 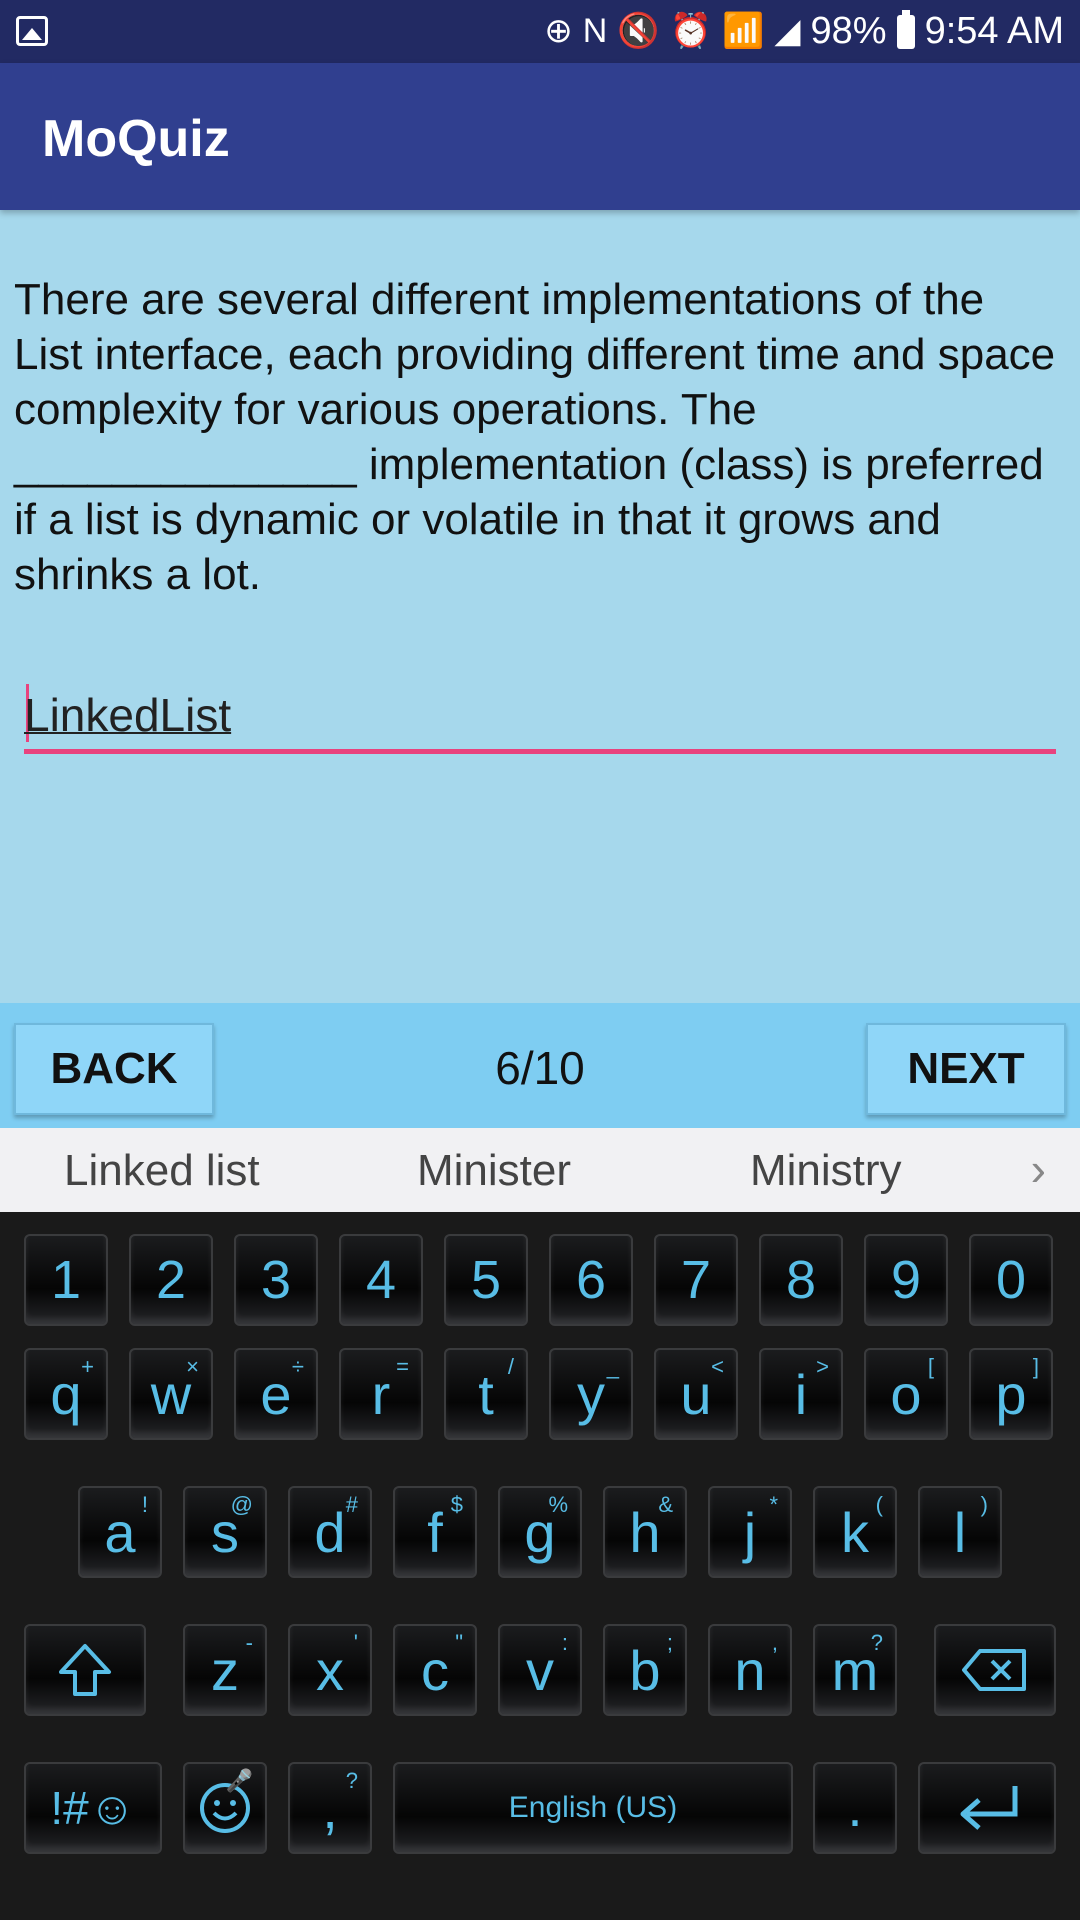 What do you see at coordinates (1011, 1280) in the screenshot?
I see `key-0: 0` at bounding box center [1011, 1280].